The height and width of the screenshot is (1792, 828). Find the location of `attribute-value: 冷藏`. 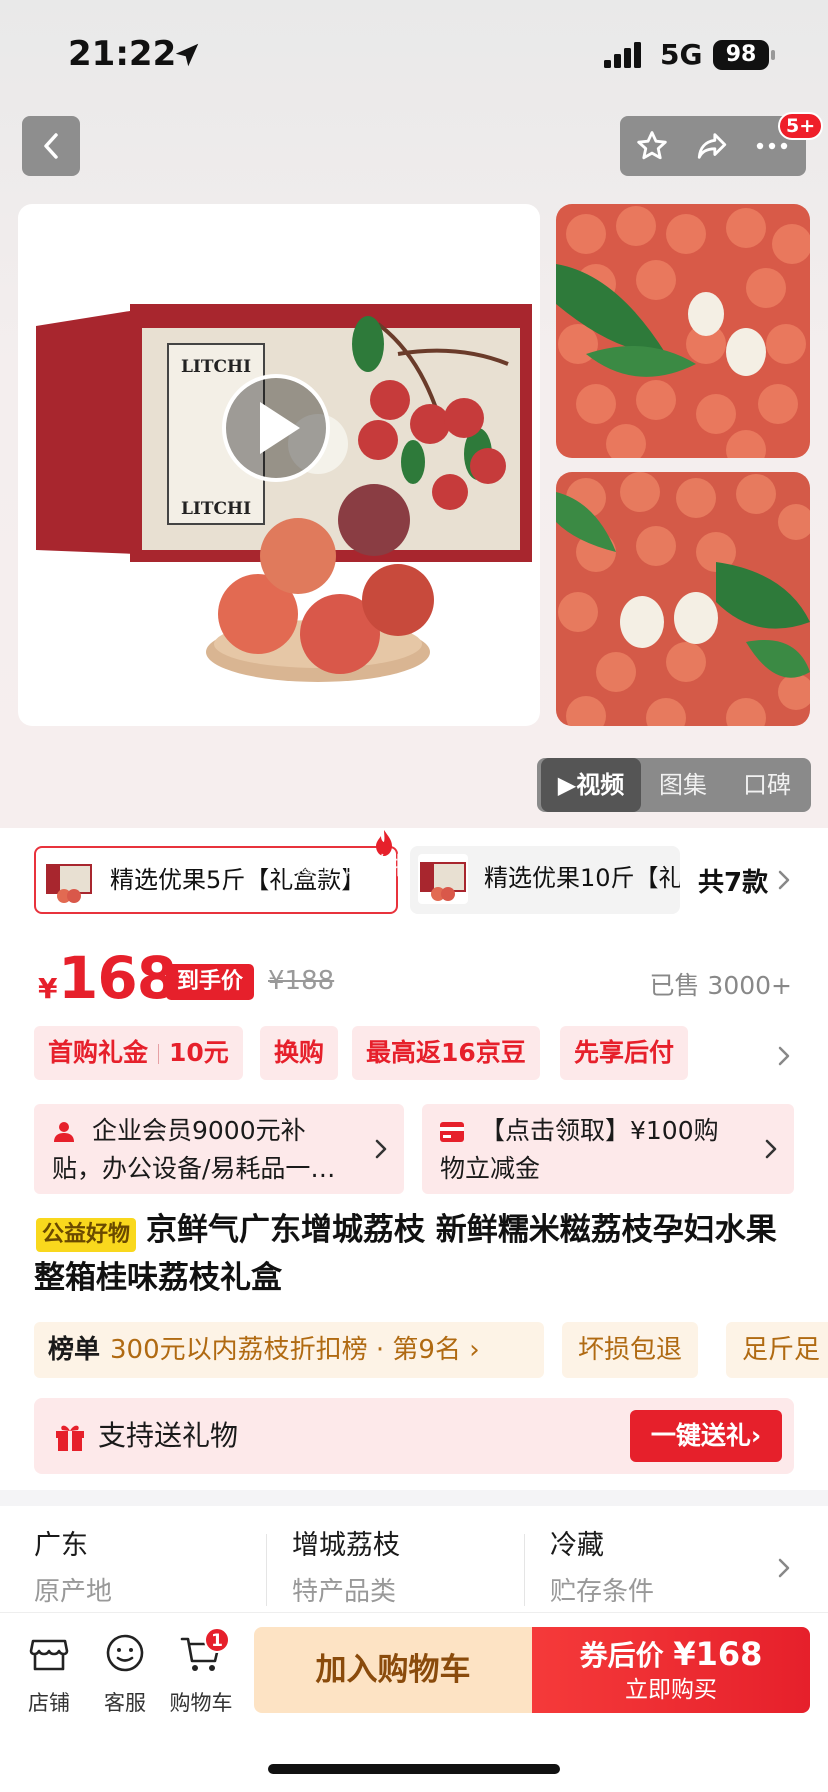

attribute-value: 冷藏 is located at coordinates (577, 1545).